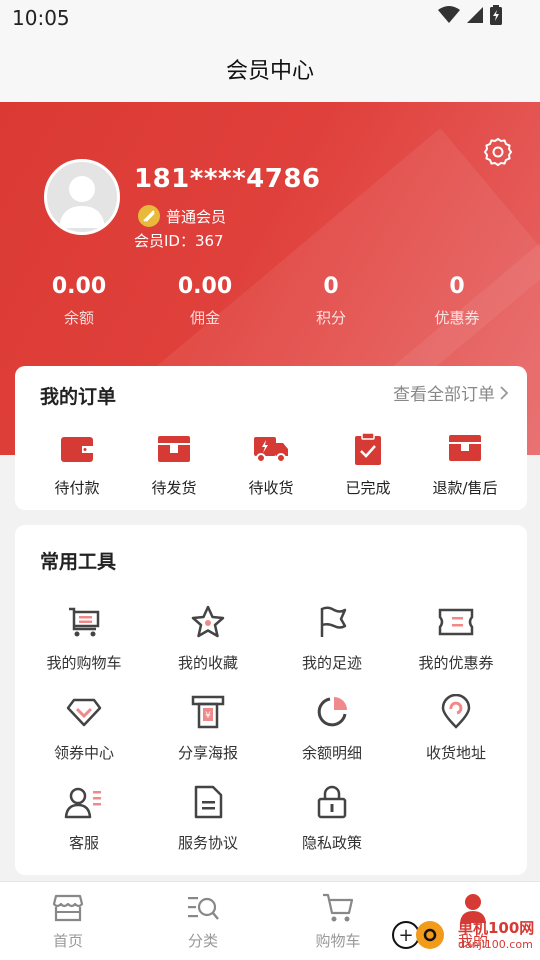 This screenshot has height=960, width=540. What do you see at coordinates (455, 753) in the screenshot?
I see `tool-label: 收货地址` at bounding box center [455, 753].